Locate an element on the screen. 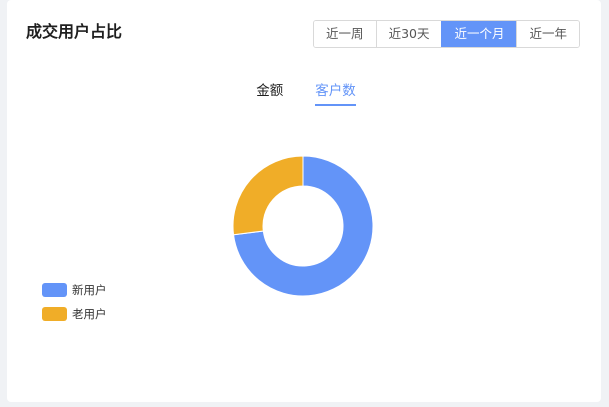 This screenshot has height=407, width=609. legend-item-new-user: 新用户 is located at coordinates (74, 290).